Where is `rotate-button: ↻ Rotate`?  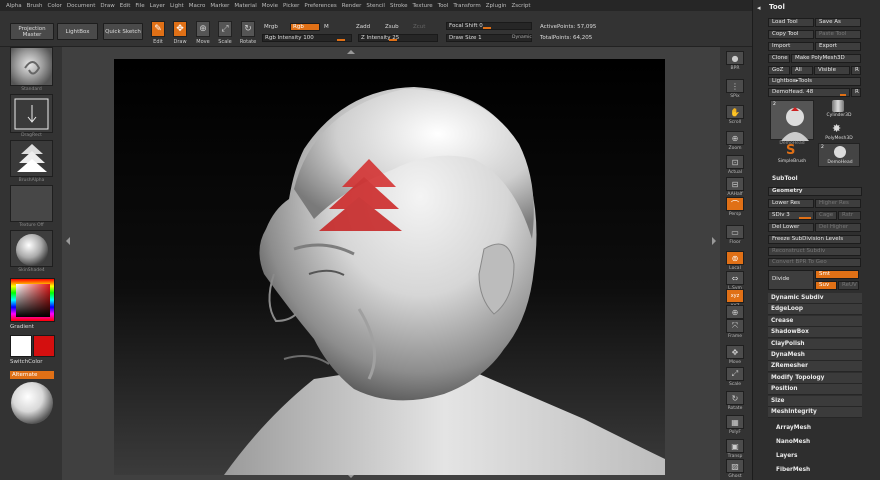 rotate-button: ↻ Rotate is located at coordinates (248, 34).